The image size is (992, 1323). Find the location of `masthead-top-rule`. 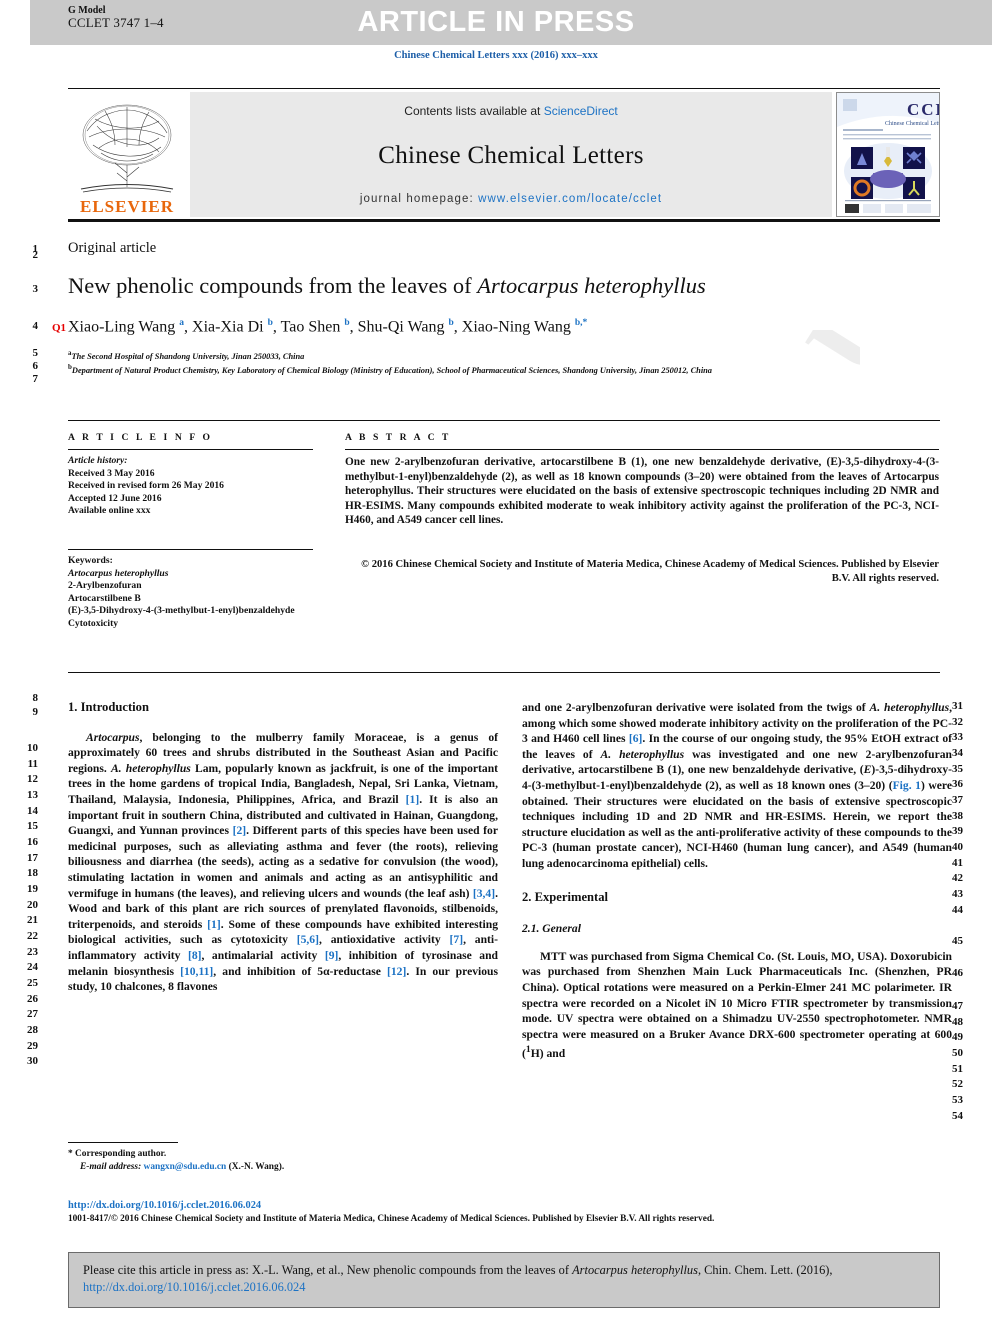

masthead-top-rule is located at coordinates (504, 88).